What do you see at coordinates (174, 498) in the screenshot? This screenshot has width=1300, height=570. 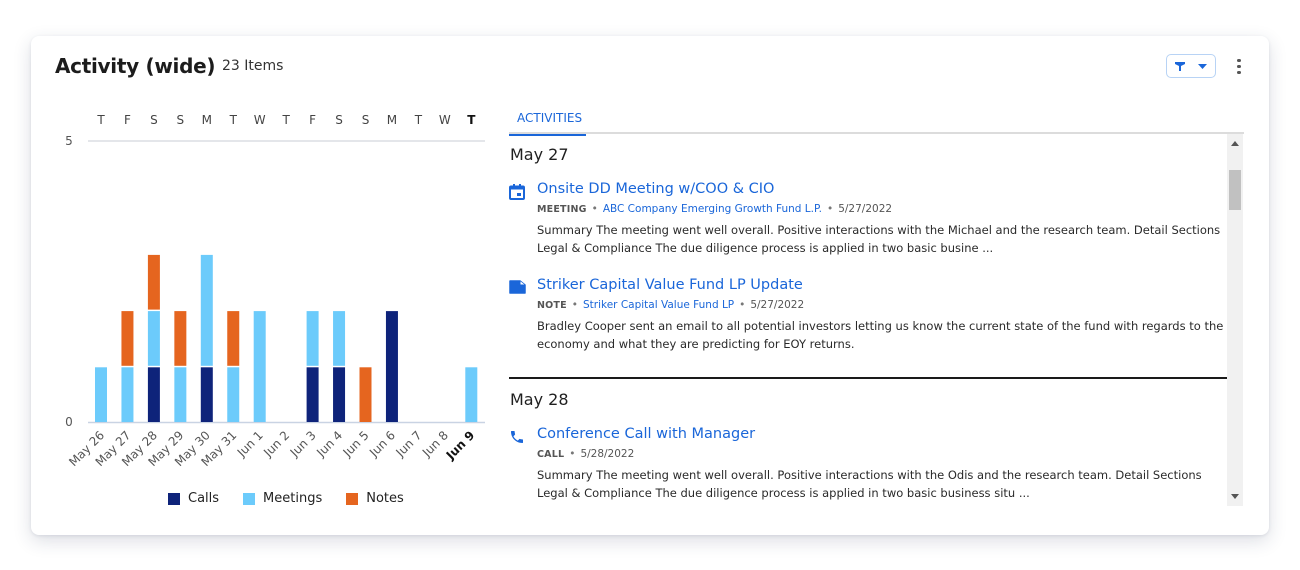 I see `legend-swatch-calls` at bounding box center [174, 498].